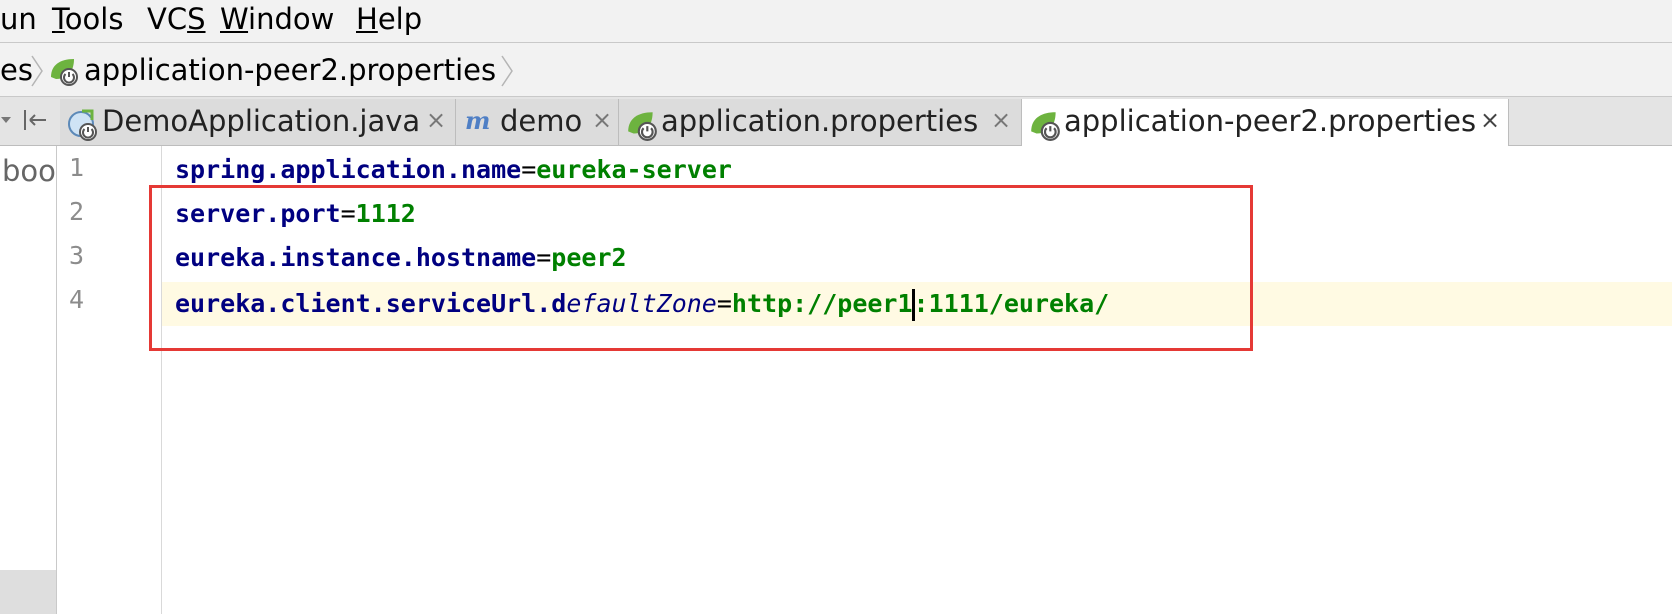  What do you see at coordinates (1270, 121) in the screenshot?
I see `tab-label: application-peer2.properties` at bounding box center [1270, 121].